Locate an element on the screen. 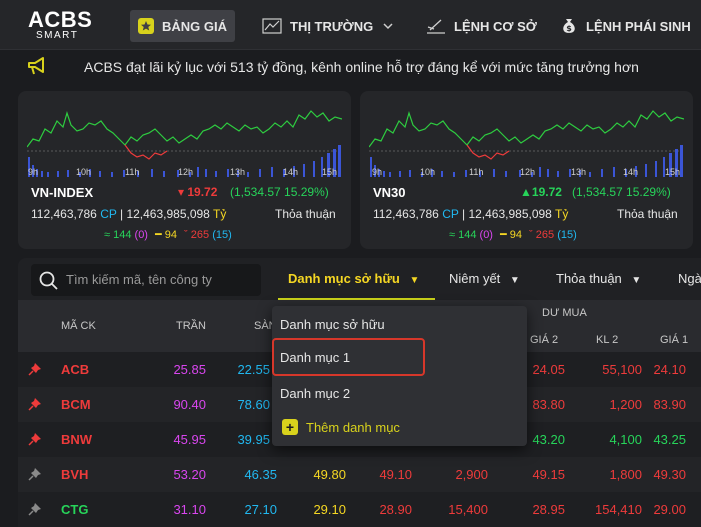 The height and width of the screenshot is (527, 701). ref-price: 49.80 is located at coordinates (329, 474).